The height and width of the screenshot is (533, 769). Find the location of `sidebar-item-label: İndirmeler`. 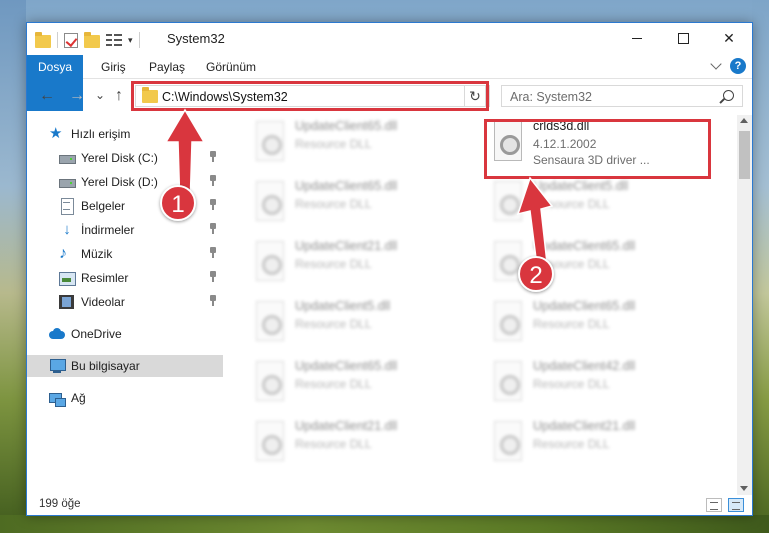

sidebar-item-label: İndirmeler is located at coordinates (108, 230).